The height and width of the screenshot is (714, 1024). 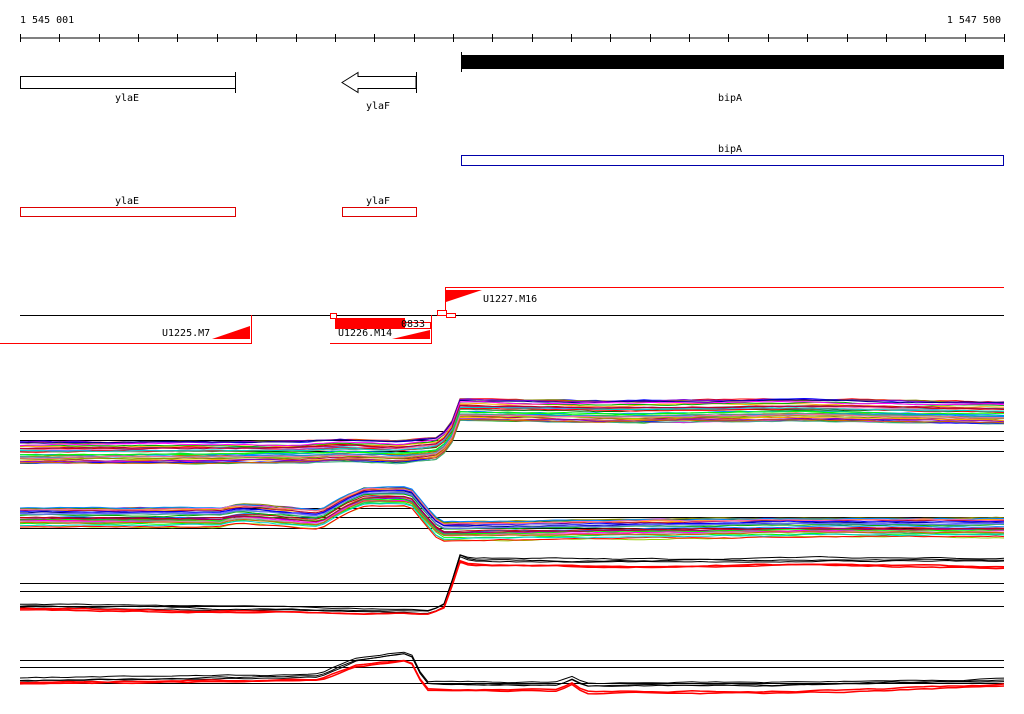 What do you see at coordinates (379, 82) in the screenshot?
I see `gene-arrow` at bounding box center [379, 82].